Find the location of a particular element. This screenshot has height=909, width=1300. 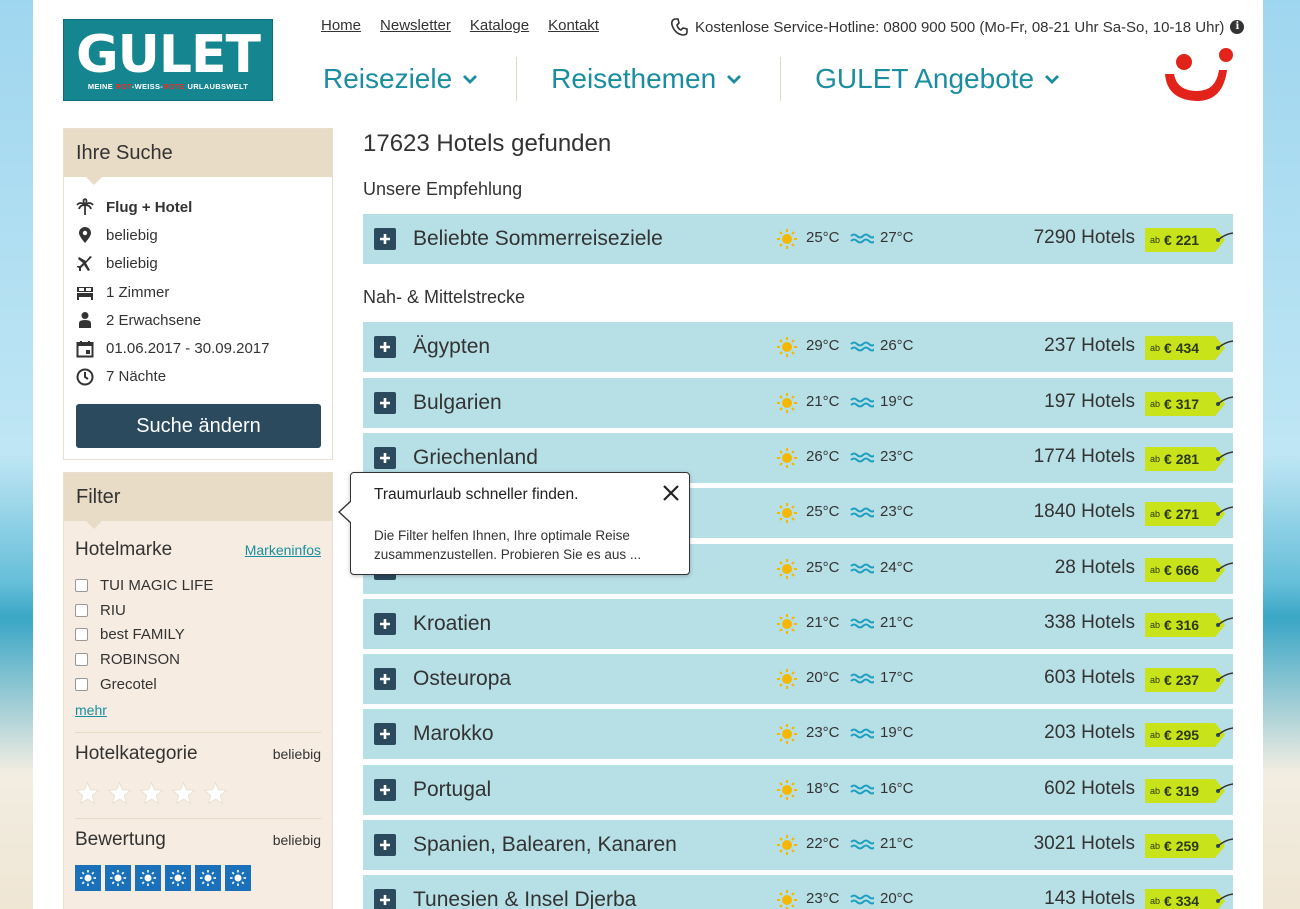

brand-info-link: Markeninfos is located at coordinates (283, 550).